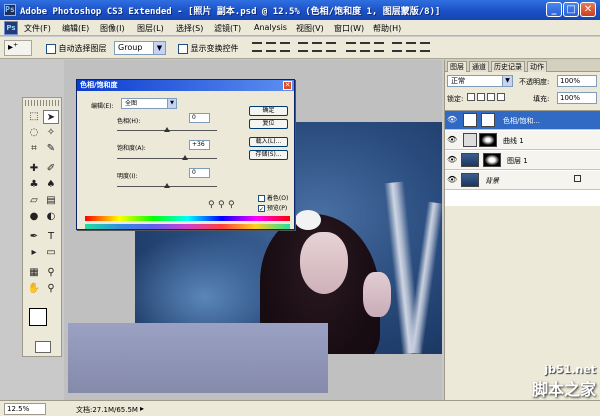 The height and width of the screenshot is (416, 600). Describe the element at coordinates (522, 180) in the screenshot. I see `layer-row-background: 👁 背景` at that location.